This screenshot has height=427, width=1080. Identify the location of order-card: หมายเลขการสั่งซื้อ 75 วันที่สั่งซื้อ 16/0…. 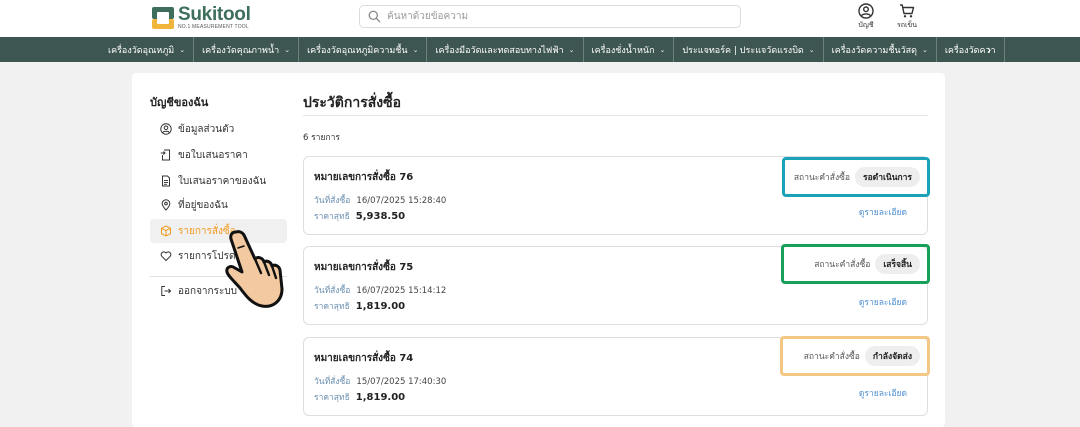
(616, 284).